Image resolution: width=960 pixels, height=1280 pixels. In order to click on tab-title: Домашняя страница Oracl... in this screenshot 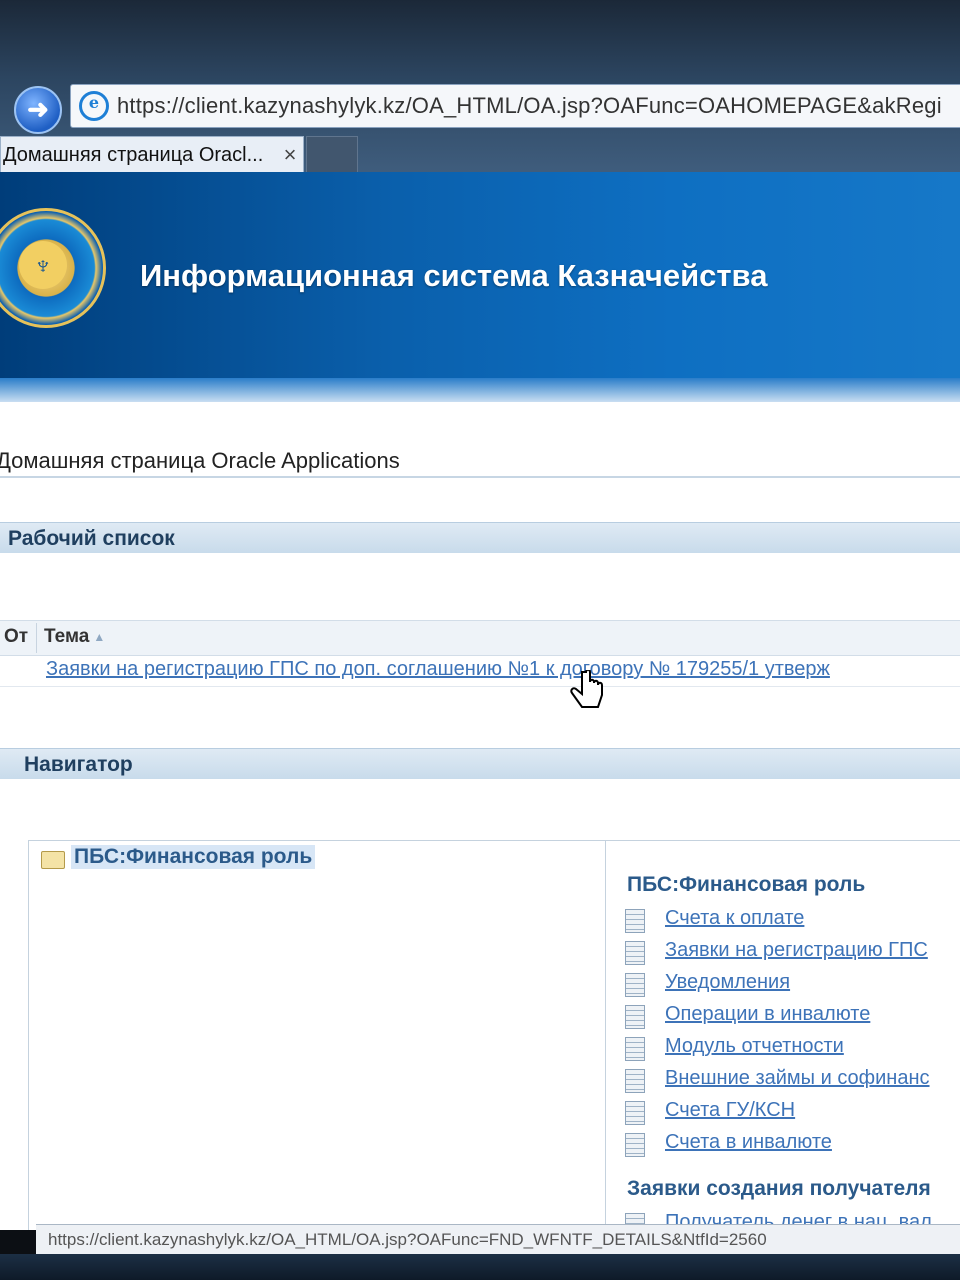, I will do `click(139, 155)`.